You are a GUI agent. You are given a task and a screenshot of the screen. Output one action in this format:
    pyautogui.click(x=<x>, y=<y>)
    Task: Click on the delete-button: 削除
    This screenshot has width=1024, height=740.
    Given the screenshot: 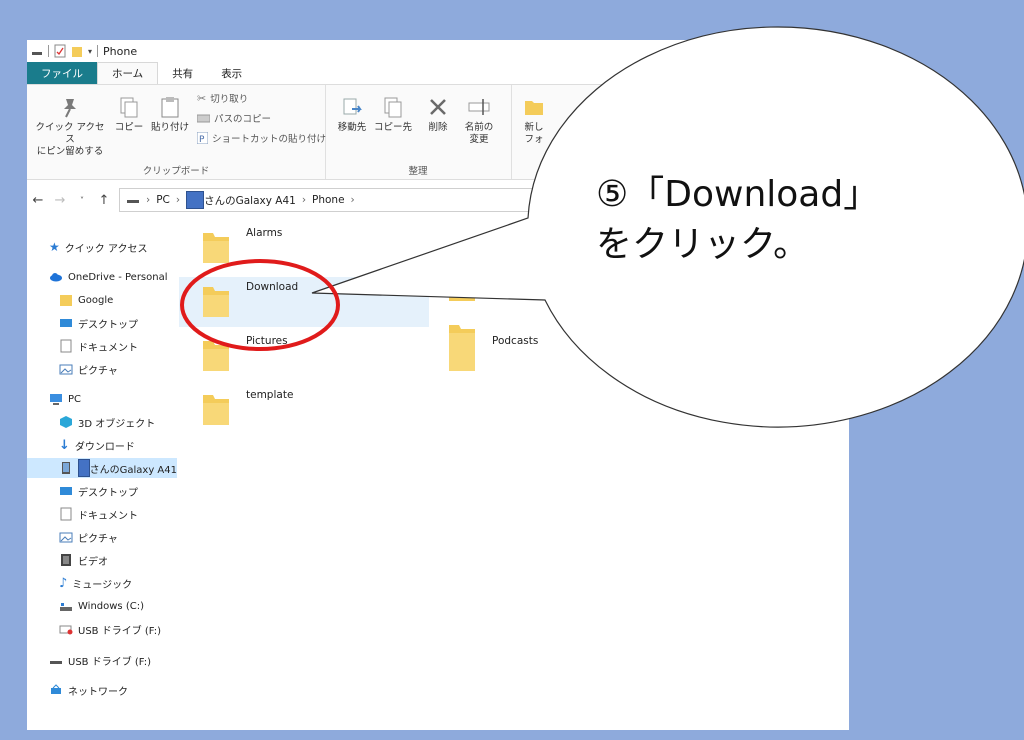 What is the action you would take?
    pyautogui.click(x=438, y=114)
    